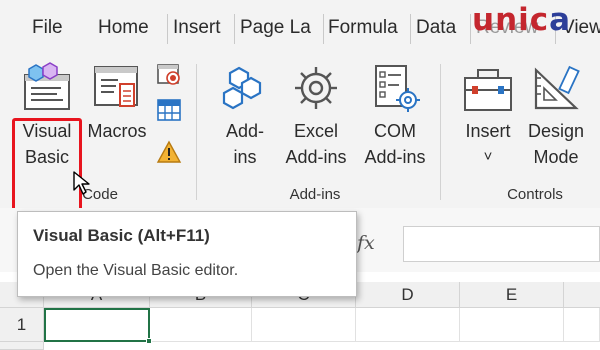  What do you see at coordinates (316, 157) in the screenshot?
I see `excel-add-ins-label-line2: Add-ins` at bounding box center [316, 157].